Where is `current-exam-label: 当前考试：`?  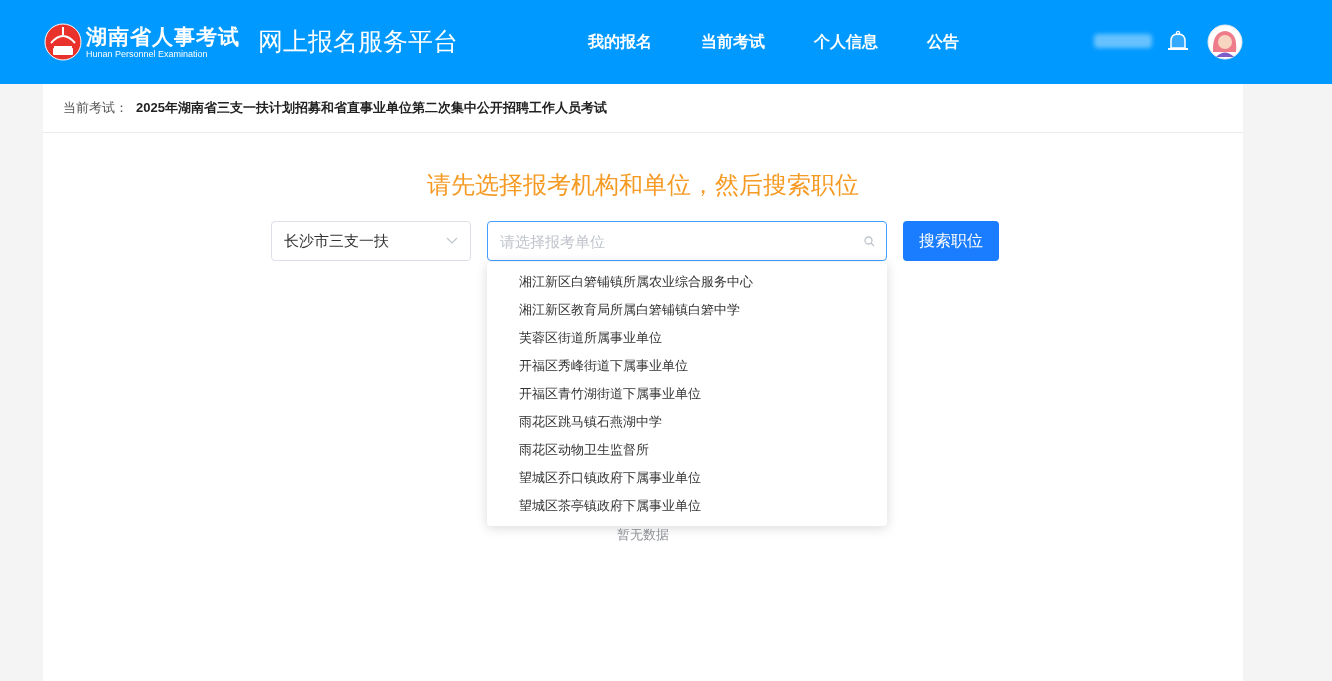 current-exam-label: 当前考试： is located at coordinates (95, 108).